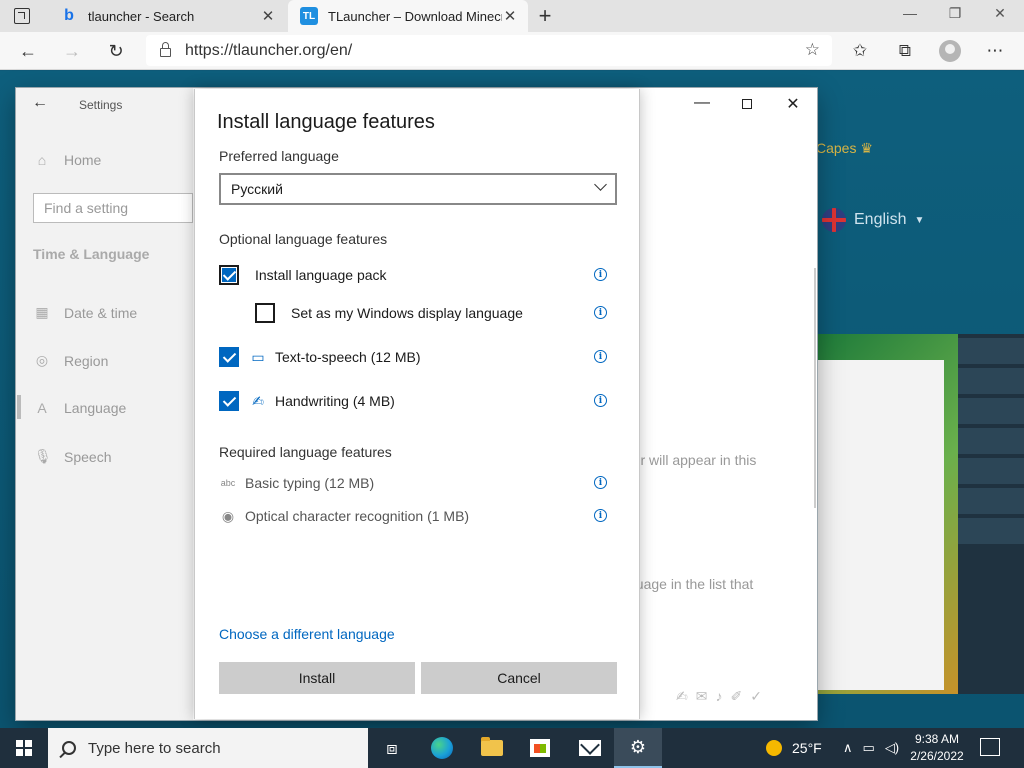  I want to click on language-feature-icons: ✍✉♪✐✓, so click(723, 696).